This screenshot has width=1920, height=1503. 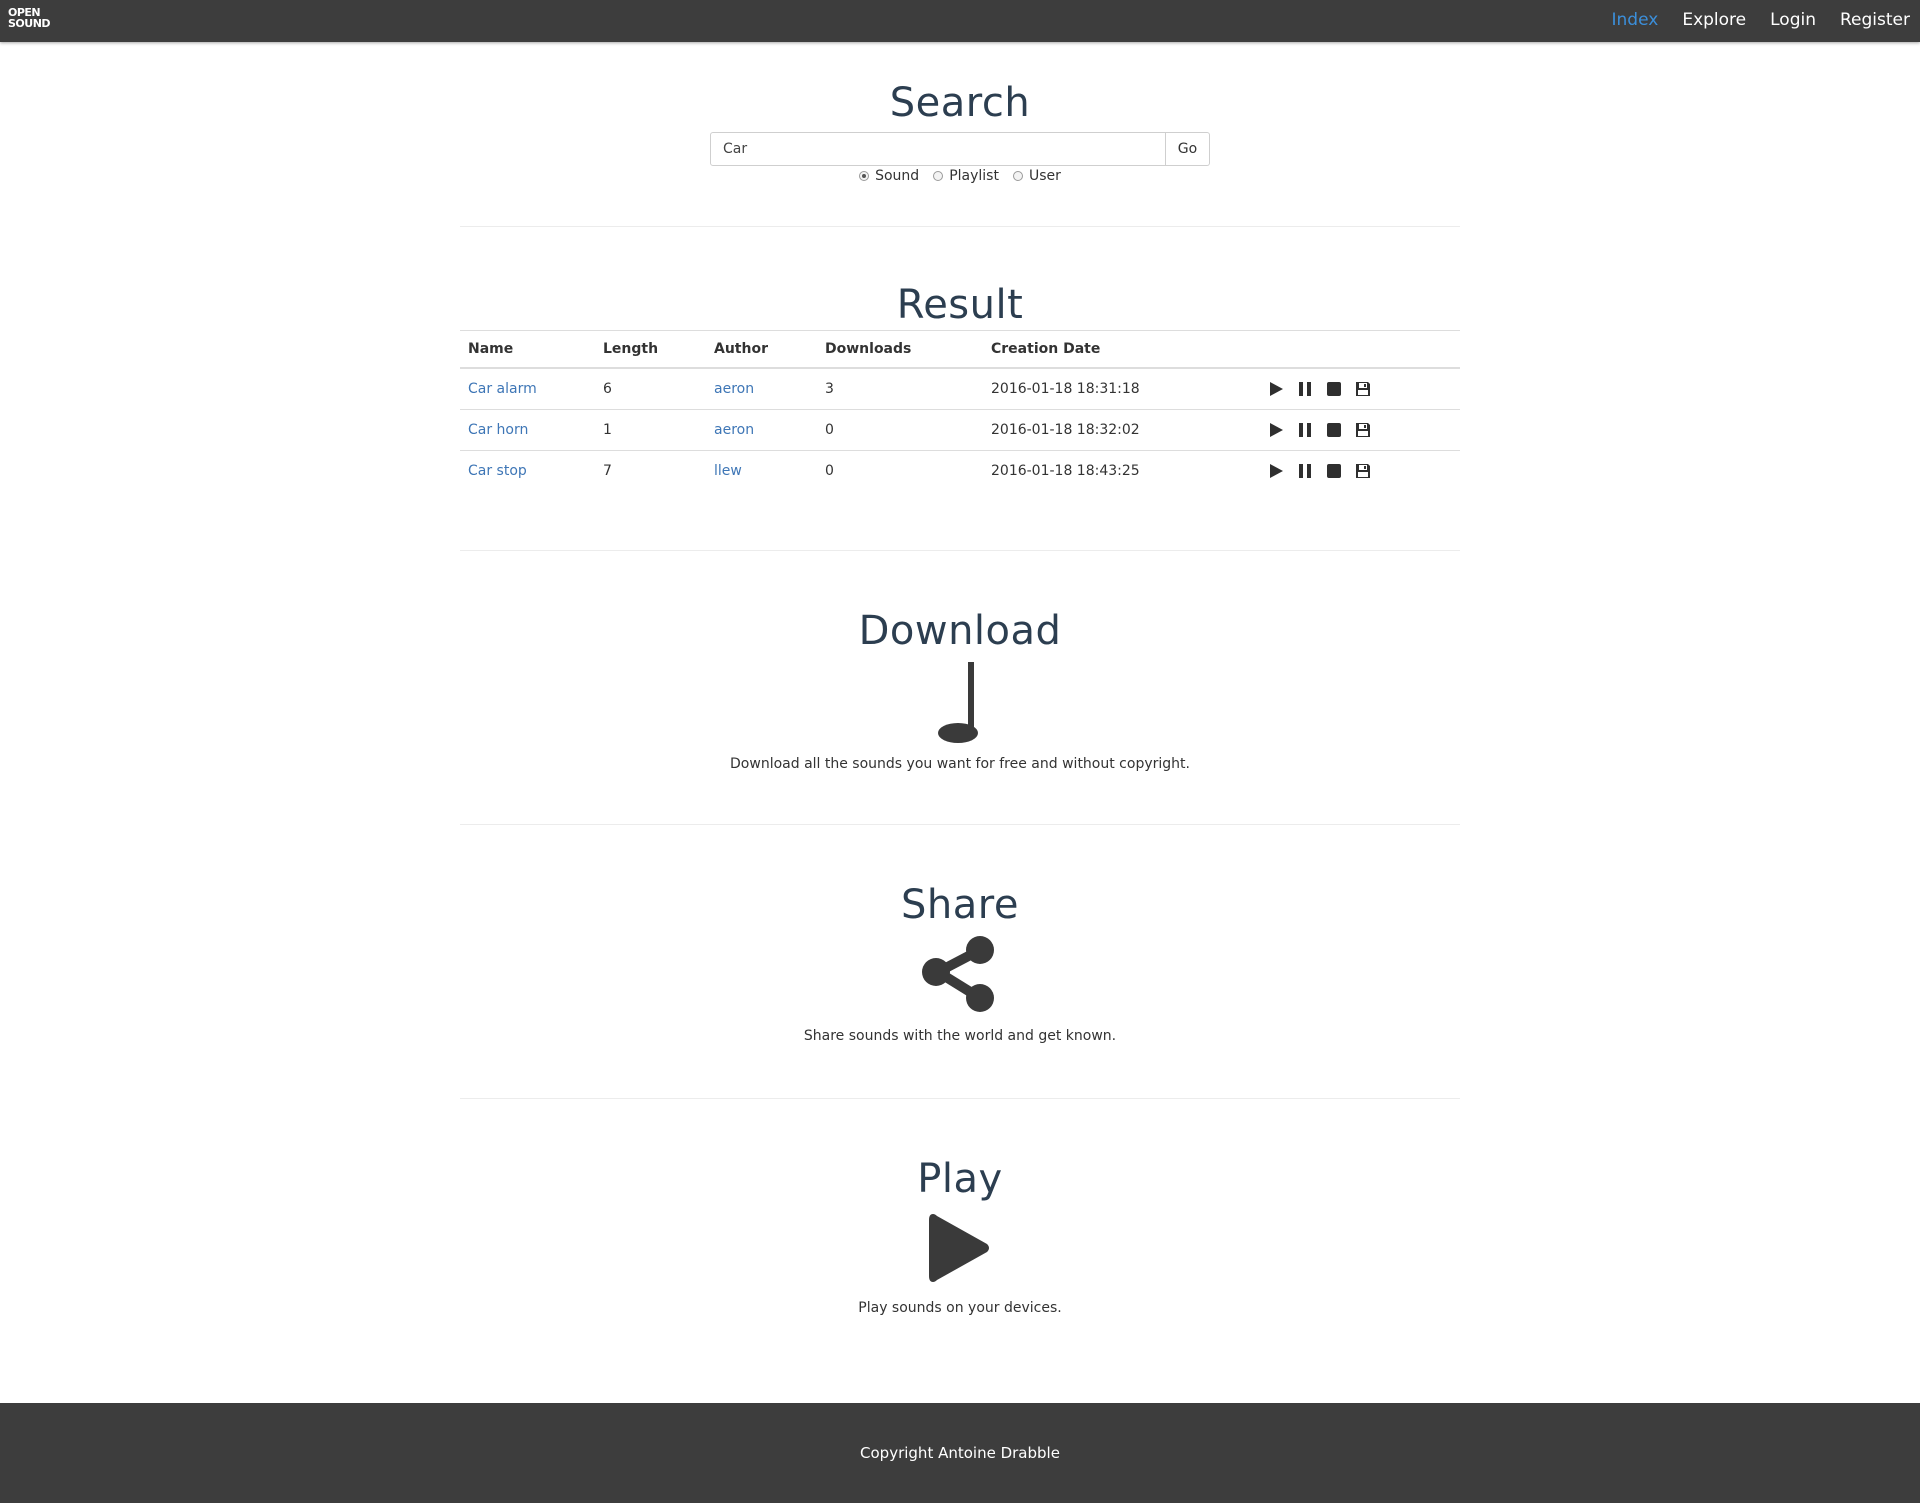 I want to click on cell-creation-date: 2016-01-18 18:43:25, so click(x=1111, y=471).